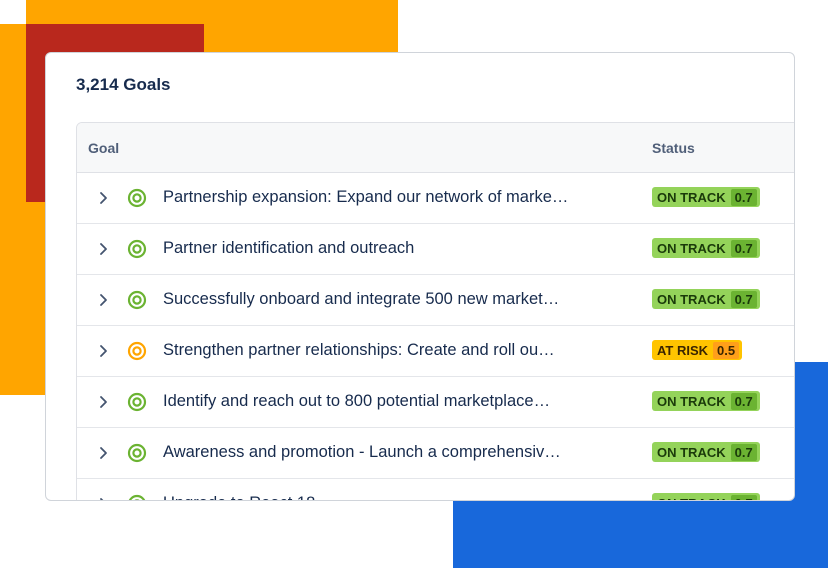  Describe the element at coordinates (435, 490) in the screenshot. I see `table-row: Upgrade to React 18 ON TRACK 0.7` at that location.